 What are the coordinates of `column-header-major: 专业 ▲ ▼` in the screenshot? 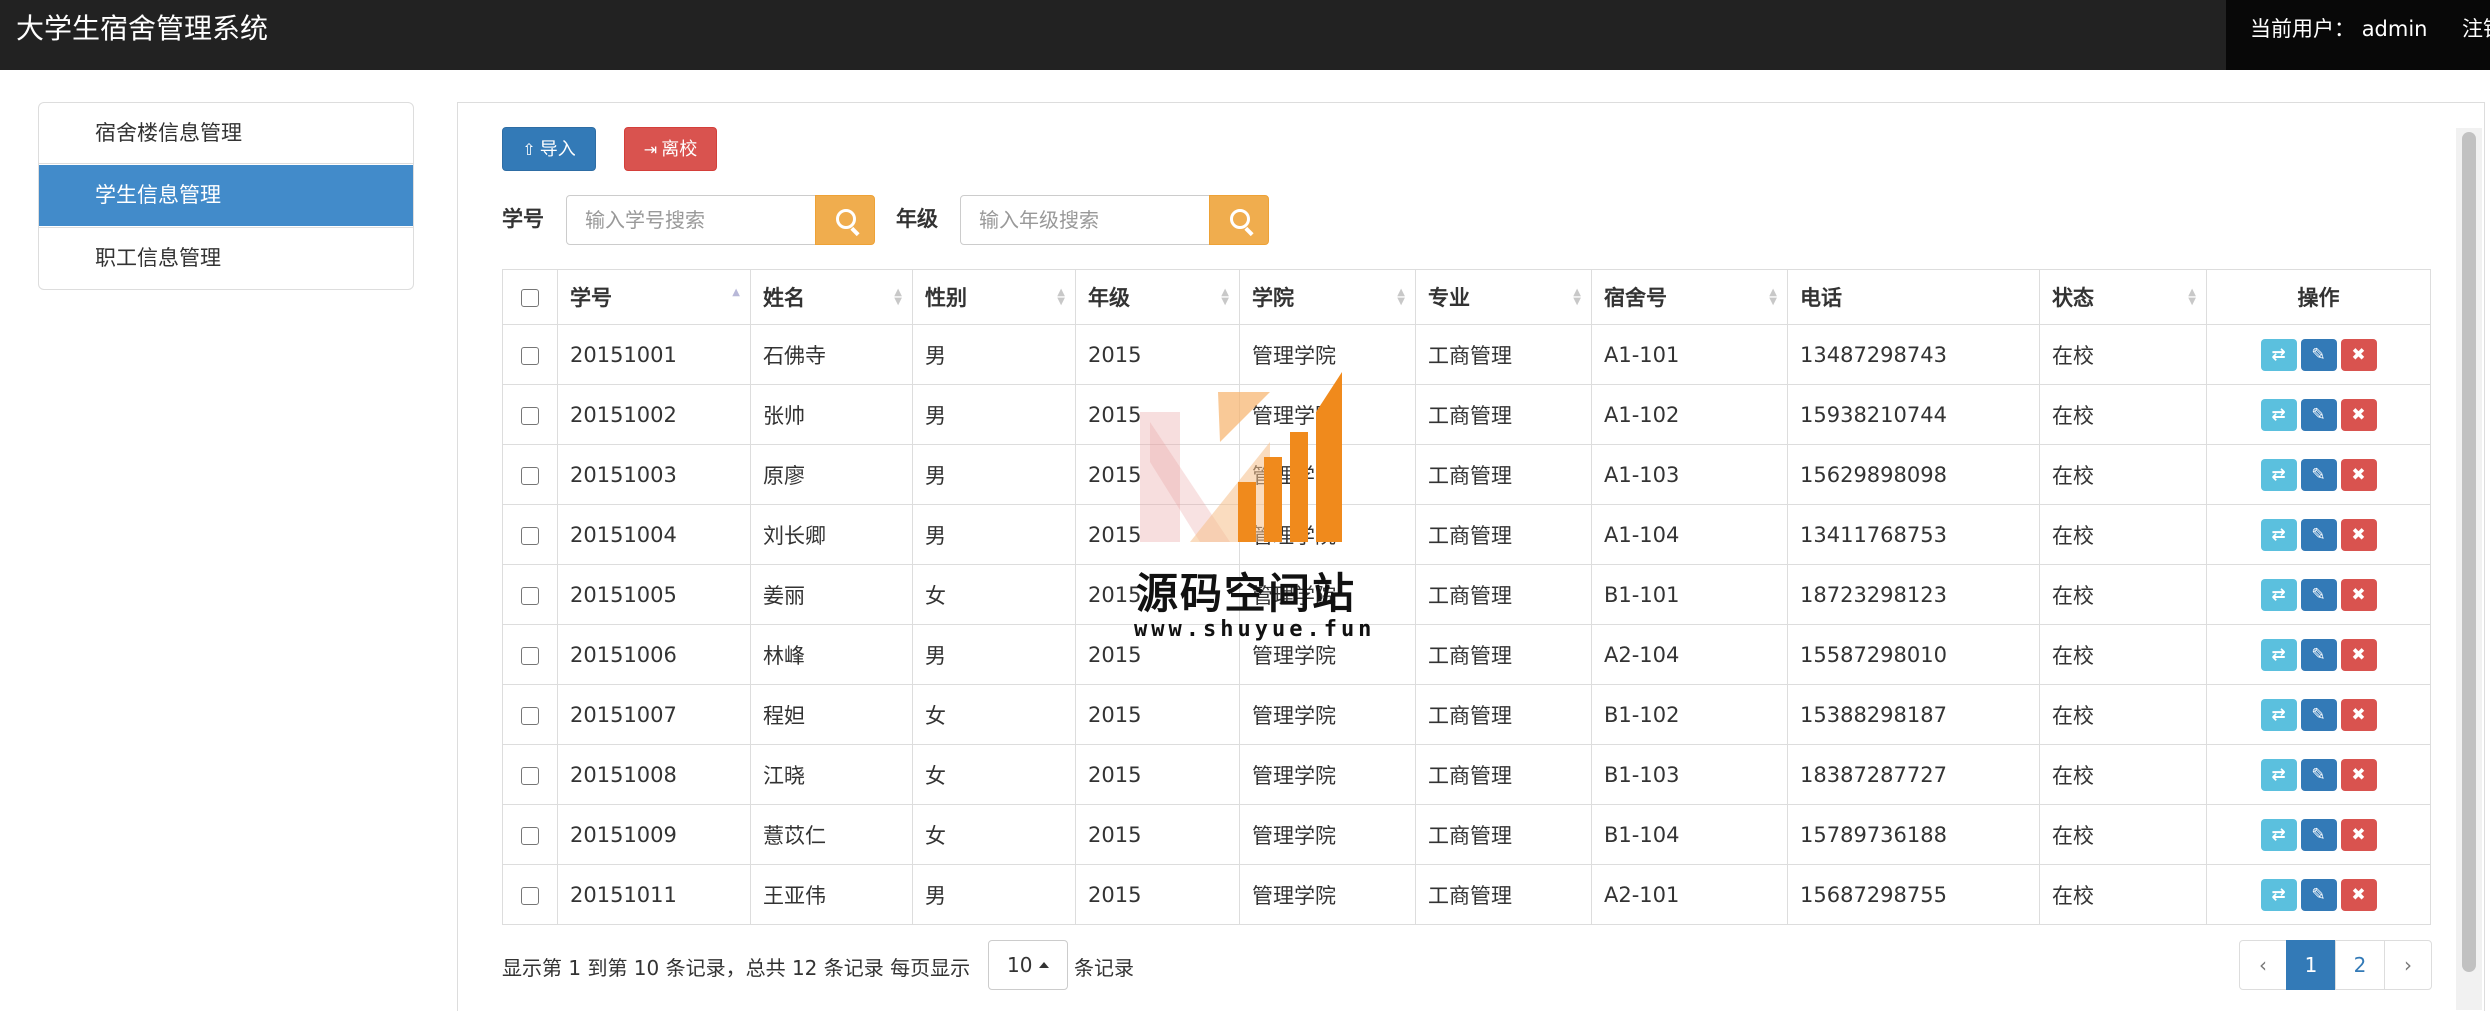 It's located at (1503, 297).